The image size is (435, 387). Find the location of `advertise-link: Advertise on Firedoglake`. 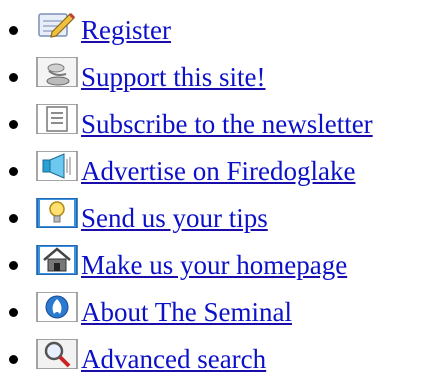

advertise-link: Advertise on Firedoglake is located at coordinates (195, 168).